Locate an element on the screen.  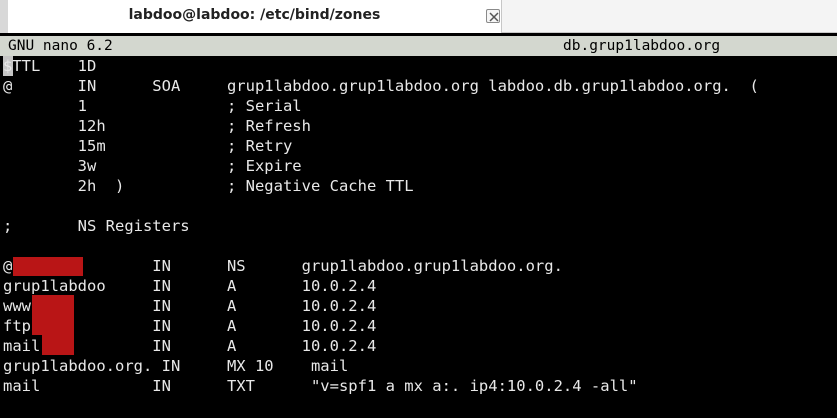
close-icon is located at coordinates (493, 16).